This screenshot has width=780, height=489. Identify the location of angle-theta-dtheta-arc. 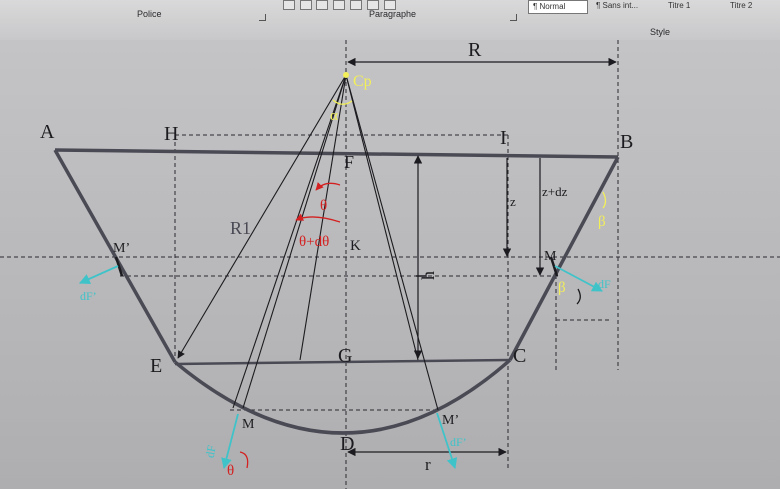
(318, 218).